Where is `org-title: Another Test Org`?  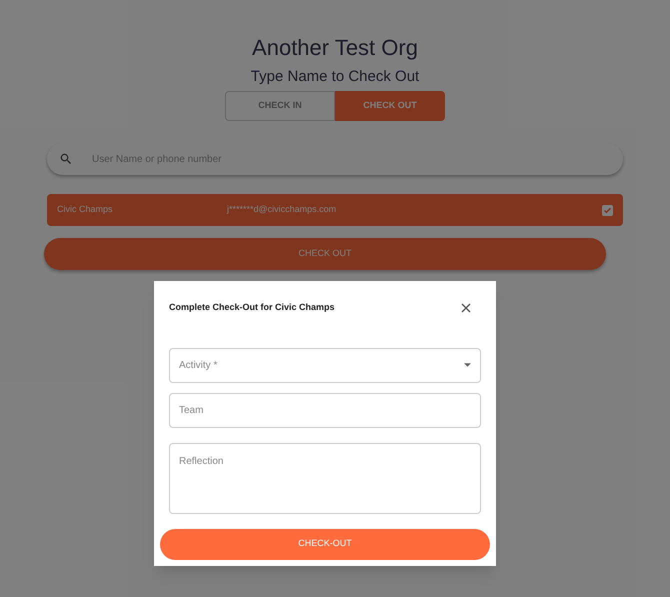
org-title: Another Test Org is located at coordinates (335, 48).